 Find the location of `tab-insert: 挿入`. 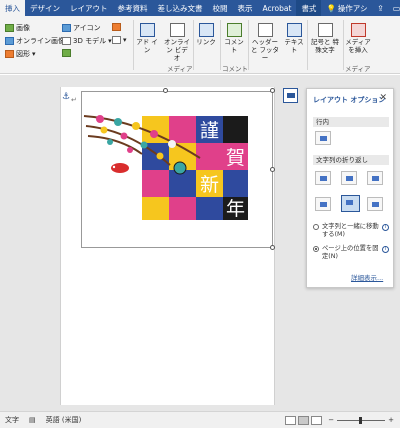

tab-insert: 挿入 is located at coordinates (12, 8).